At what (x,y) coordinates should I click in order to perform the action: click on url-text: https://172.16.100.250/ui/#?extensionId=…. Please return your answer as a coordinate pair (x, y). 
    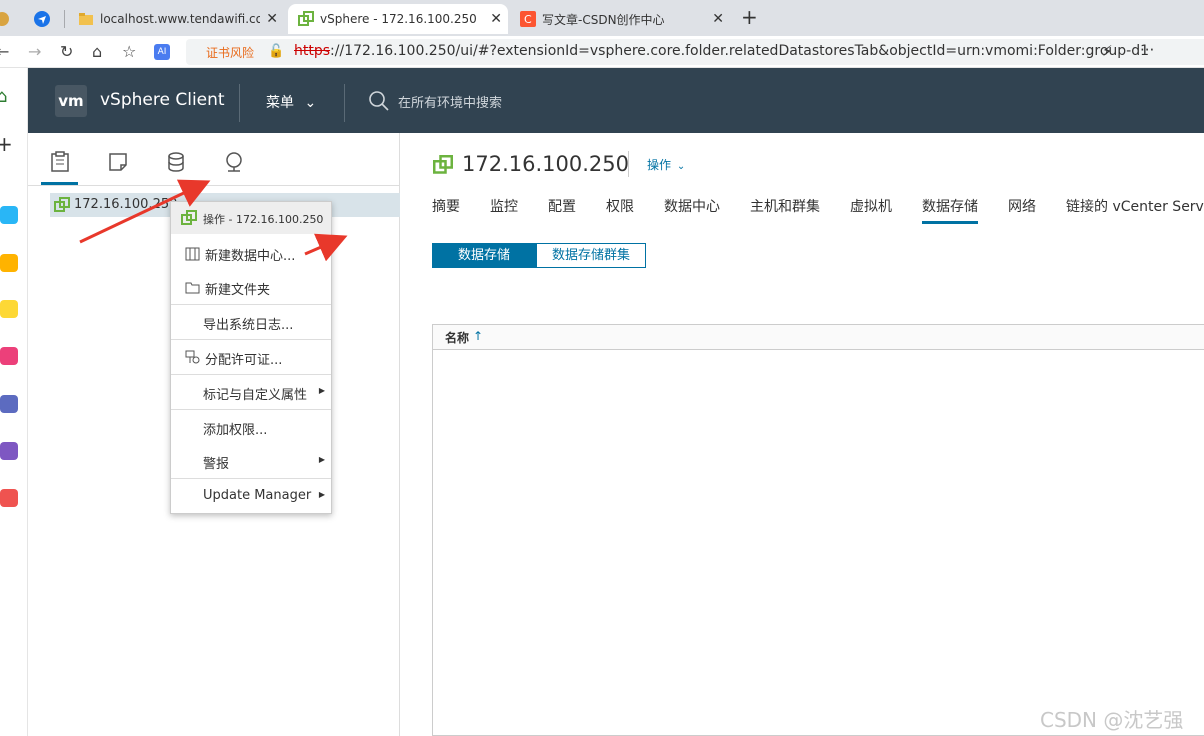
    Looking at the image, I should click on (721, 51).